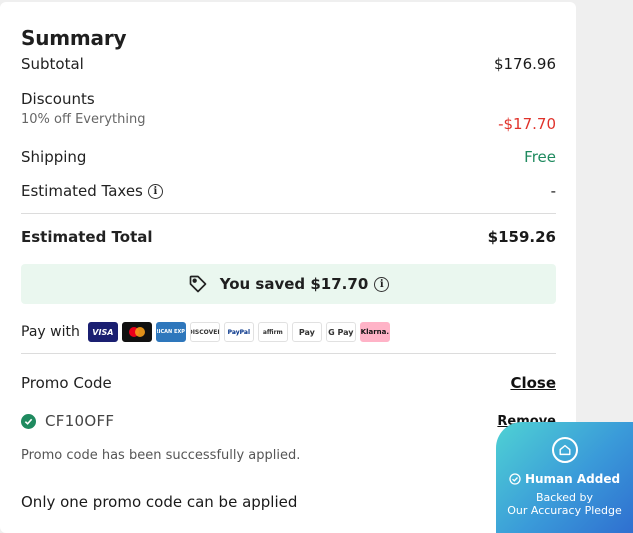 This screenshot has height=533, width=633. I want to click on subtotal-label: Subtotal, so click(52, 64).